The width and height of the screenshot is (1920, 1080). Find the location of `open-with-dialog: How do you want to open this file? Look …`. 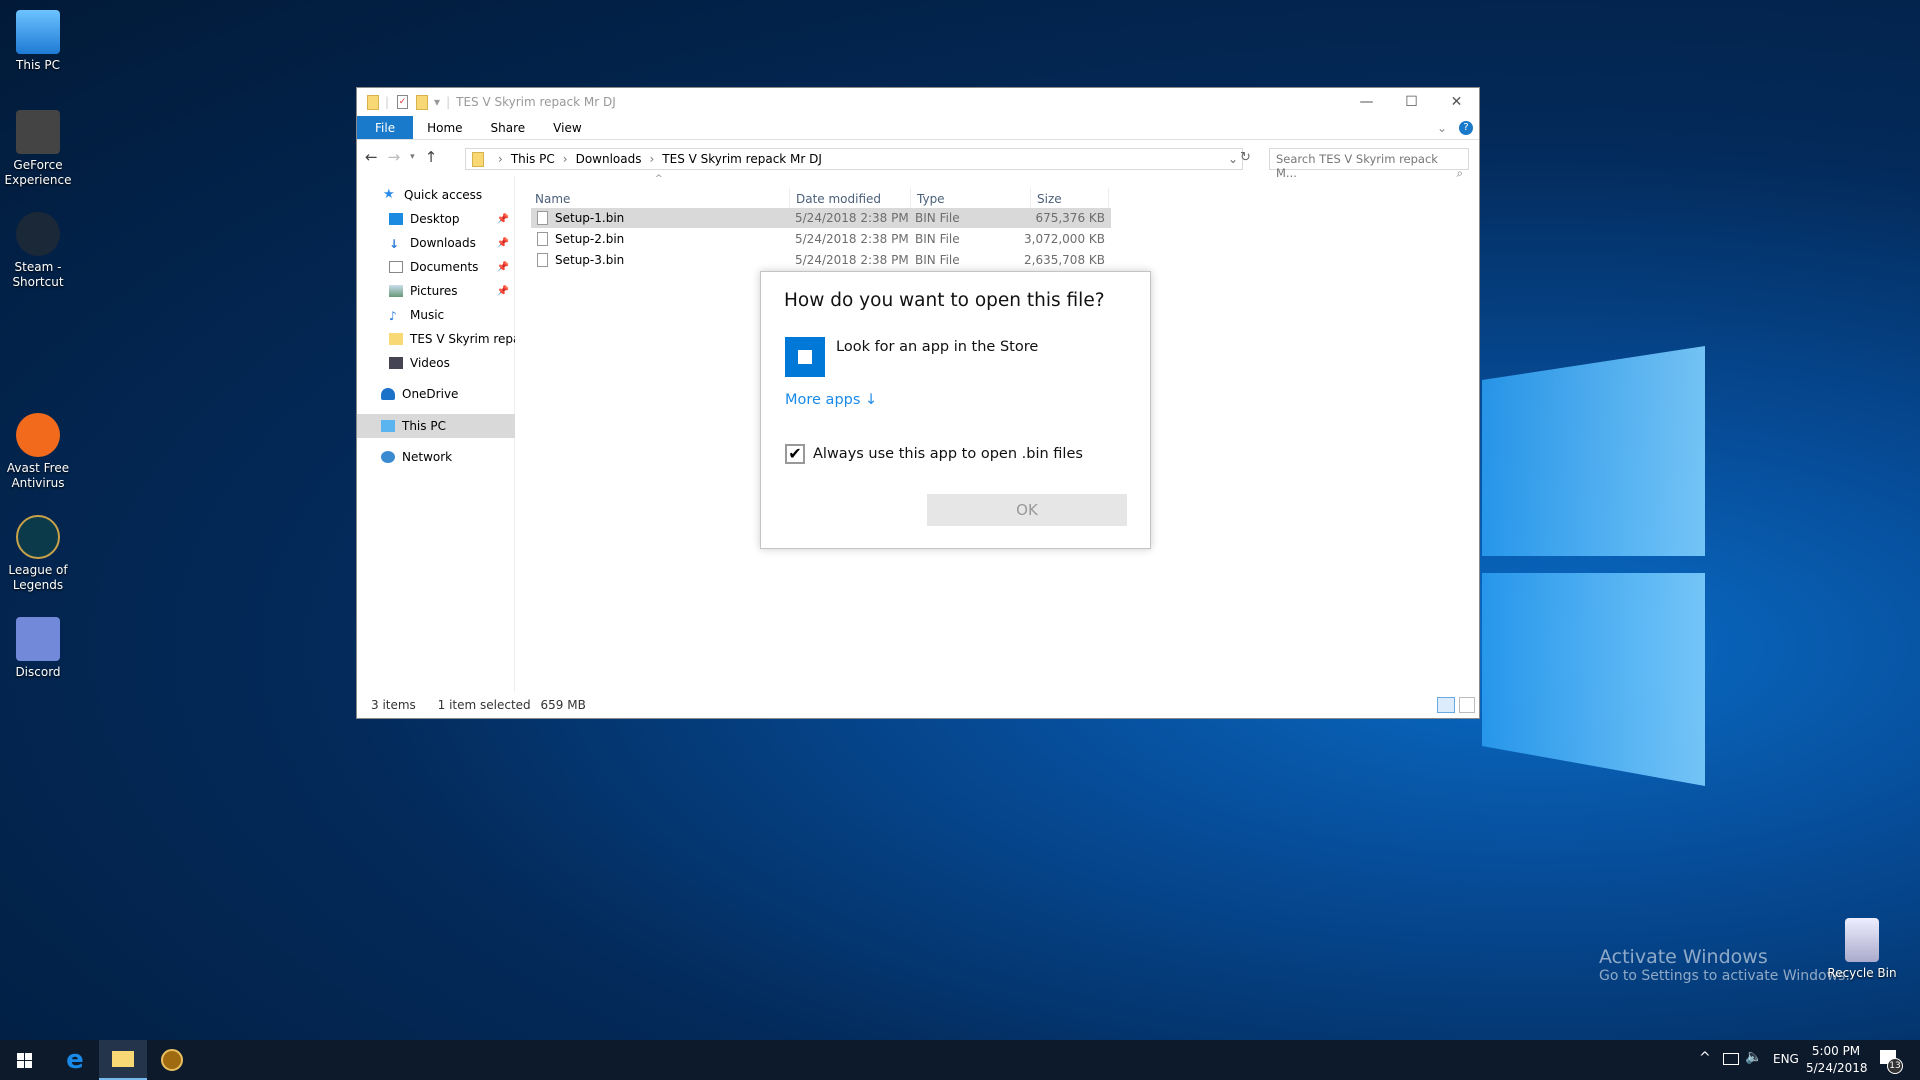

open-with-dialog: How do you want to open this file? Look … is located at coordinates (955, 410).